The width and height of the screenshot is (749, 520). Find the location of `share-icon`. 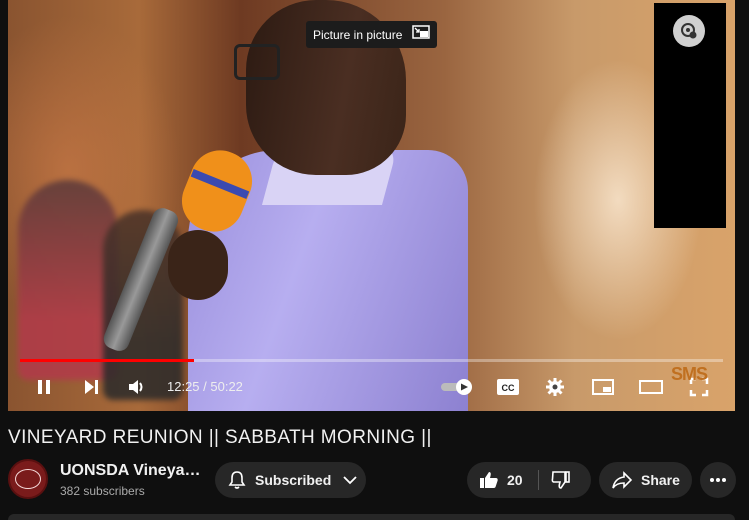

share-icon is located at coordinates (622, 480).